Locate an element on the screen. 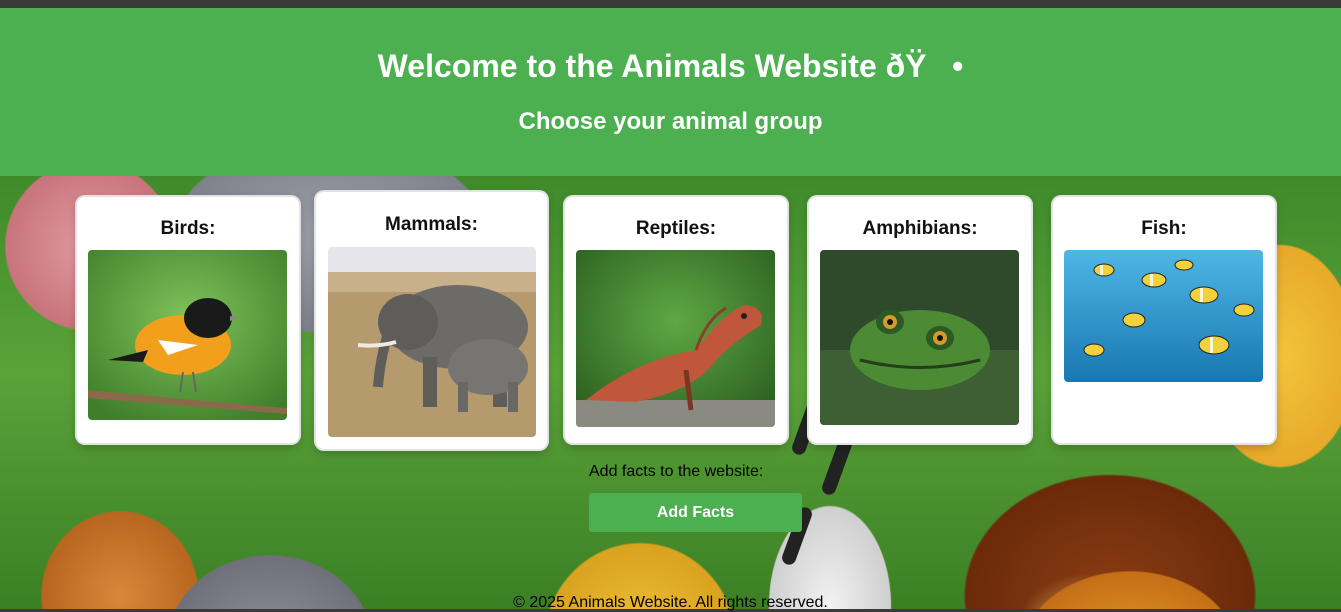 The width and height of the screenshot is (1341, 612). group-title: Reptiles: is located at coordinates (676, 228).